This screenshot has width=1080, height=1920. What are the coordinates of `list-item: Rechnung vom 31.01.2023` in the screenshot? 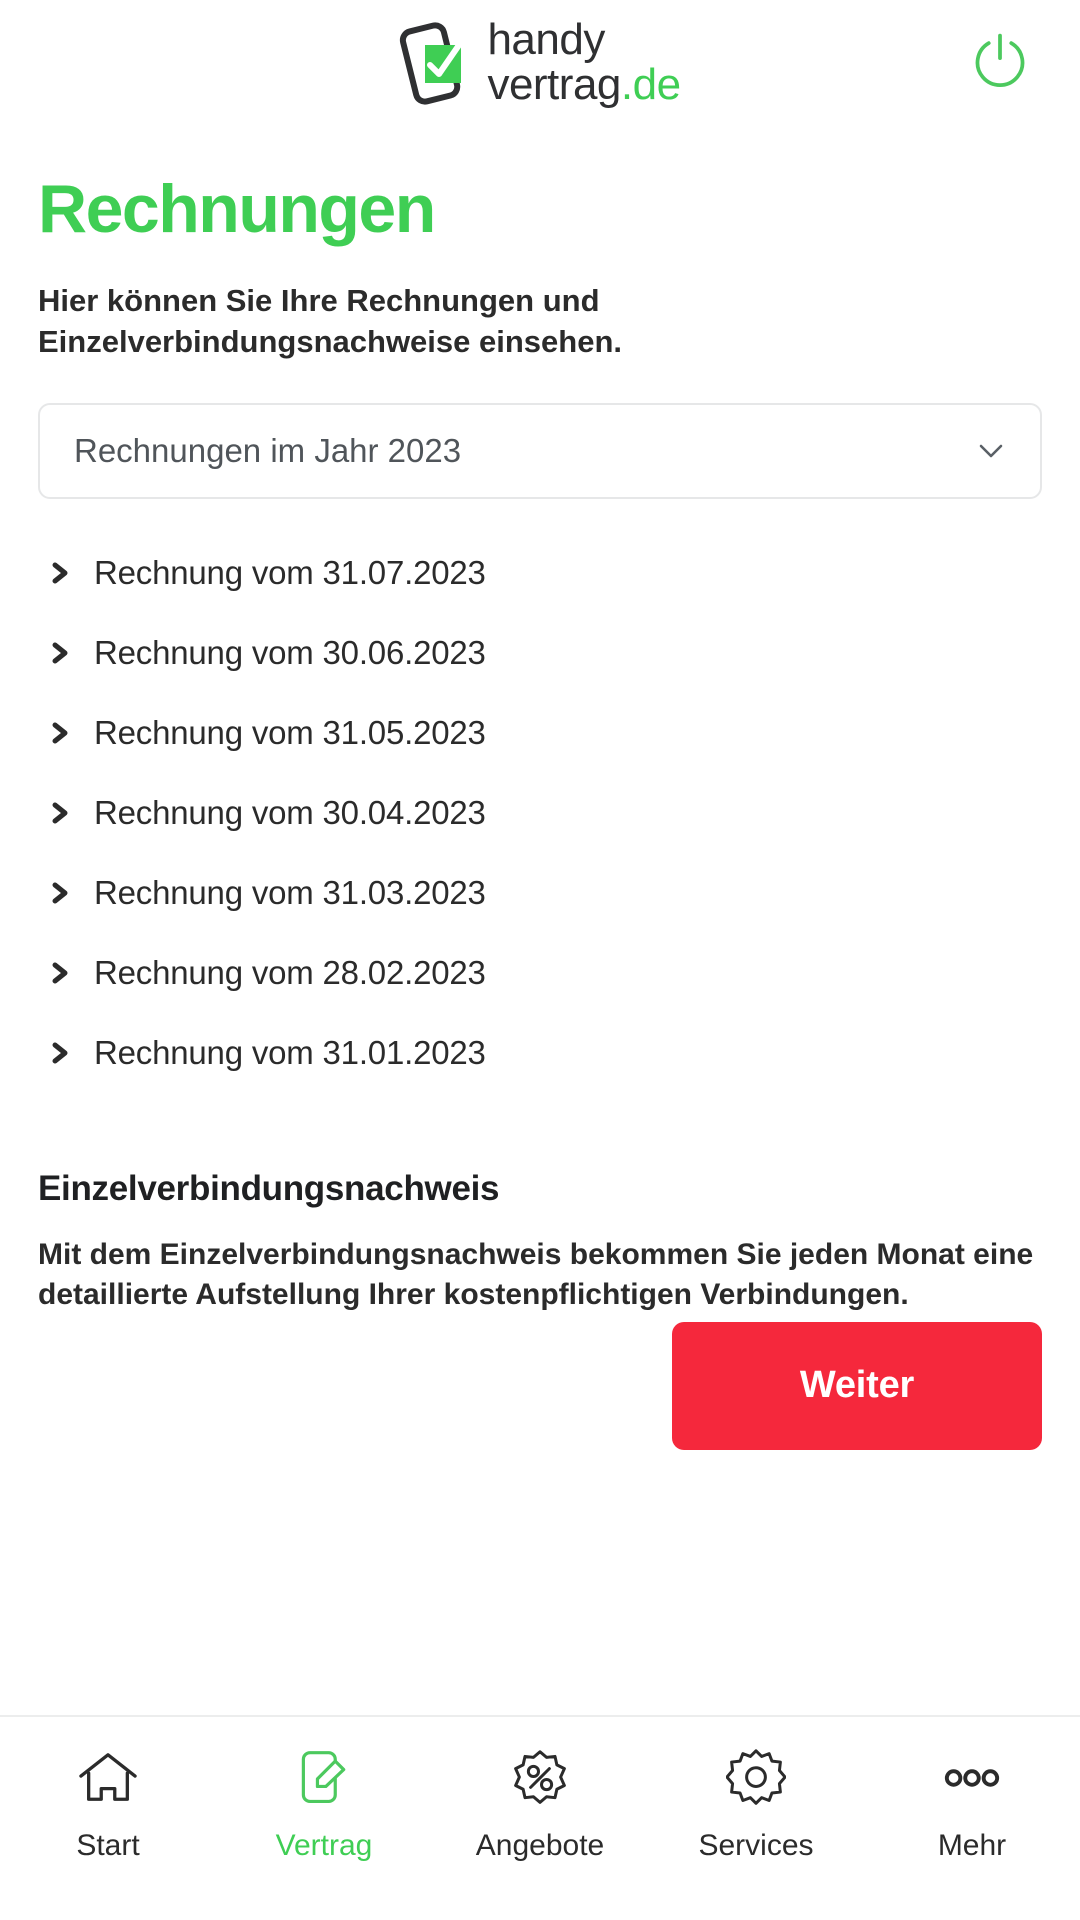 It's located at (540, 1053).